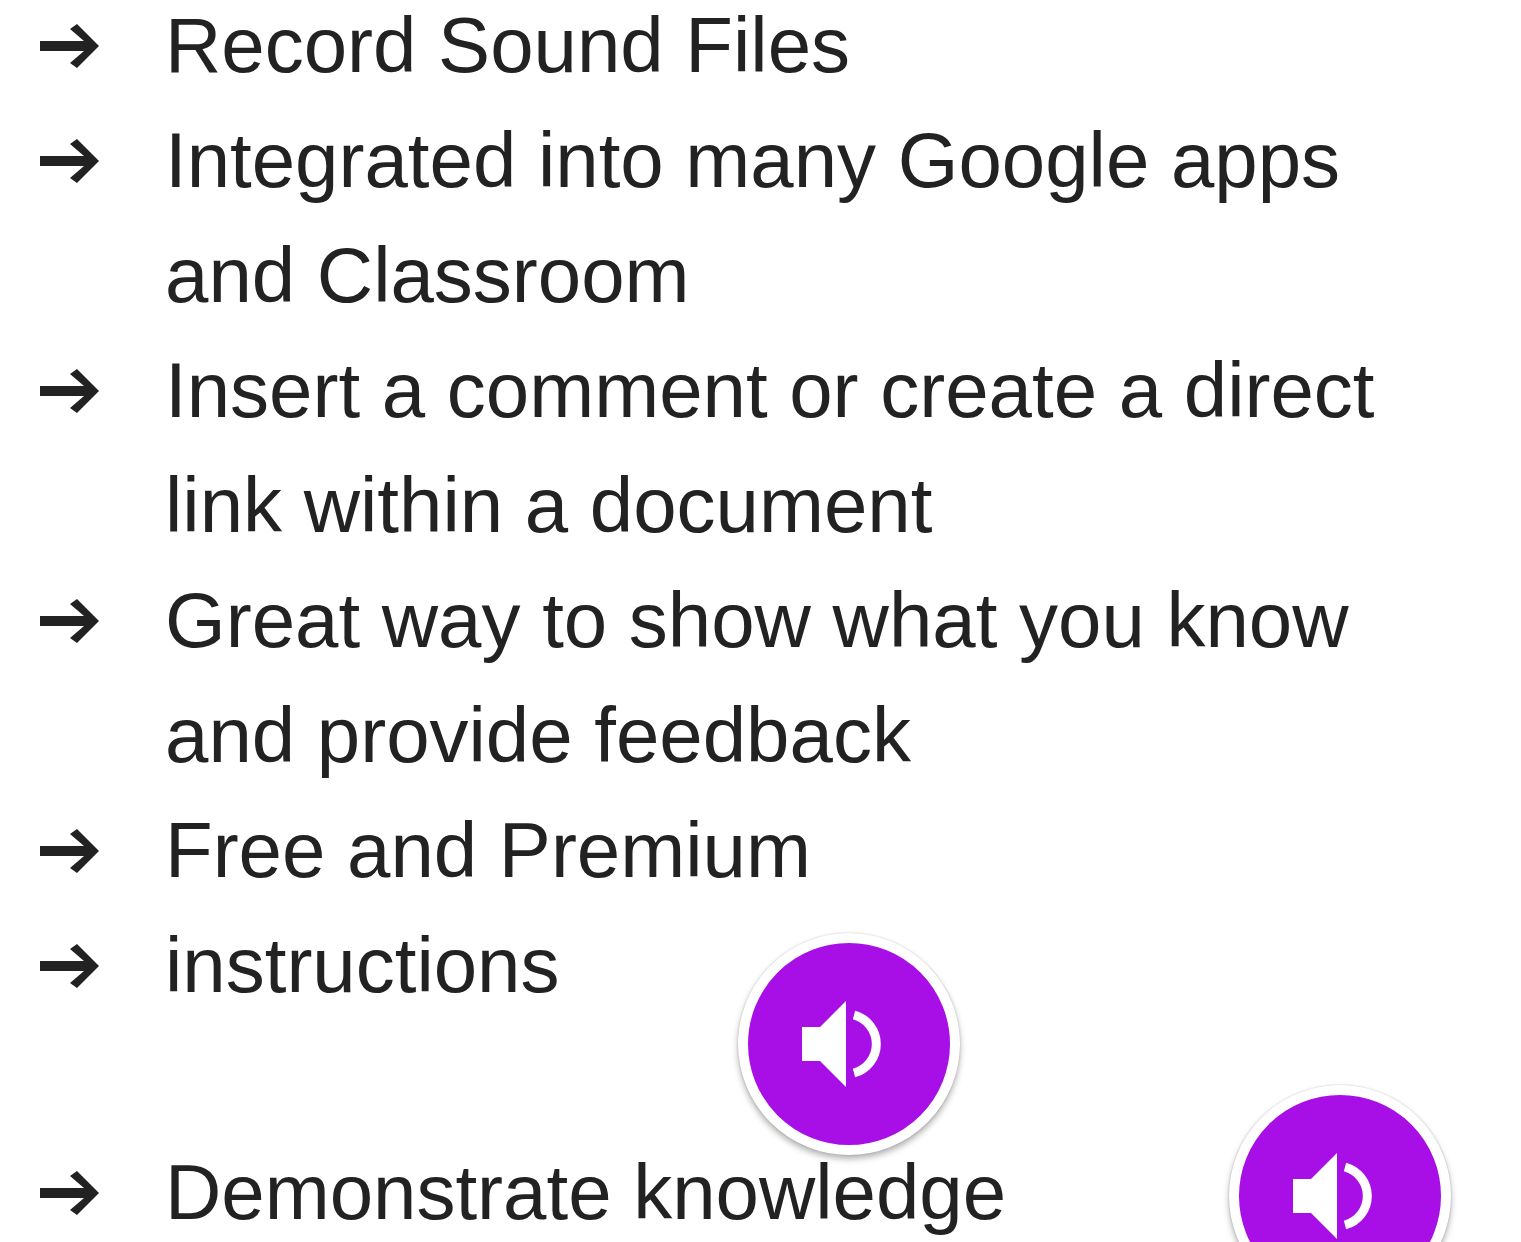  Describe the element at coordinates (586, 1192) in the screenshot. I see `bullet-text: Demonstrate knowledge` at that location.